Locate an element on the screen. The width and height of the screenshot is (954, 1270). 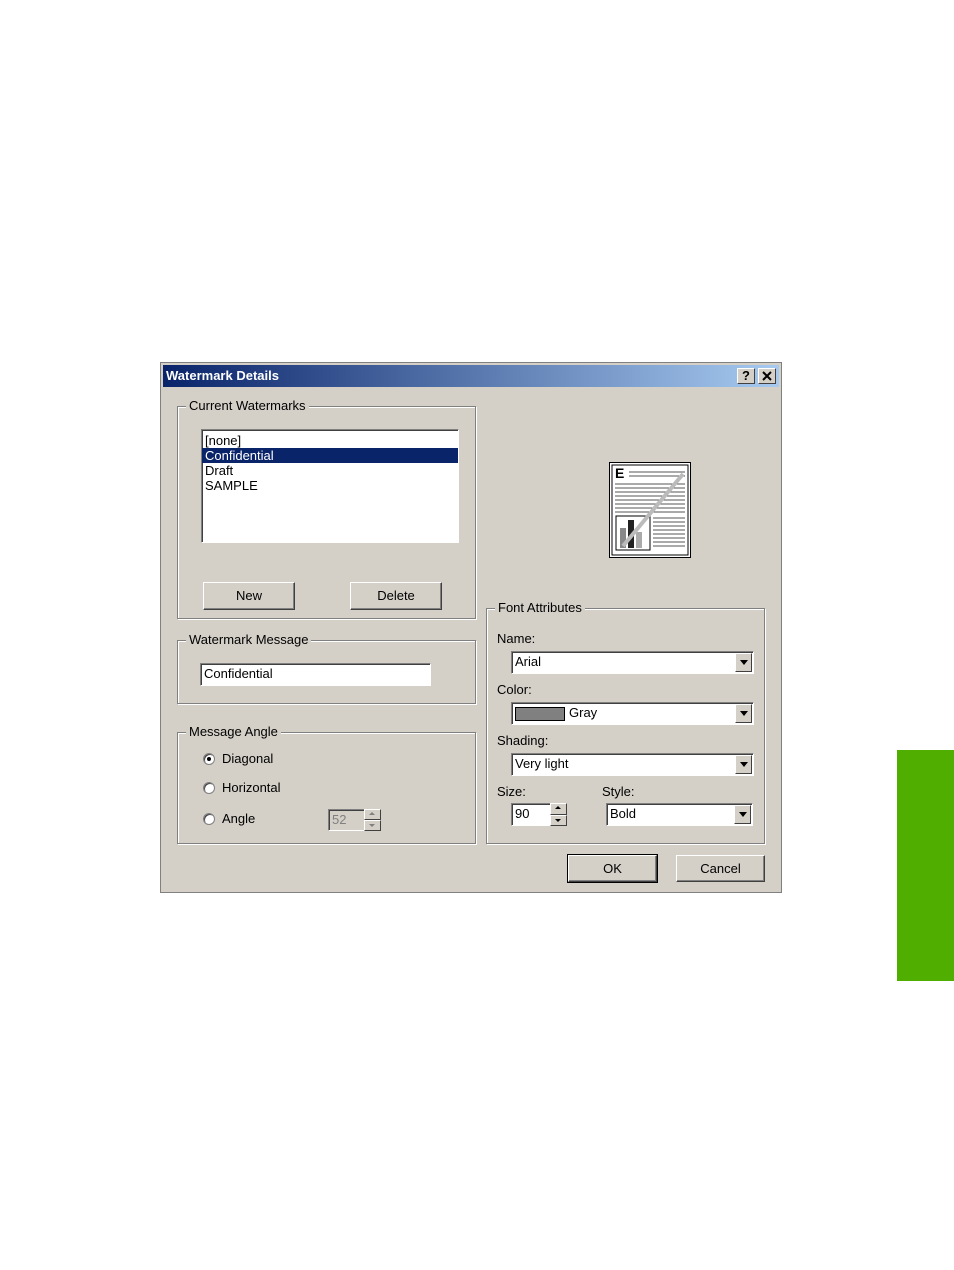
list-item-selected: Confidential is located at coordinates (330, 455).